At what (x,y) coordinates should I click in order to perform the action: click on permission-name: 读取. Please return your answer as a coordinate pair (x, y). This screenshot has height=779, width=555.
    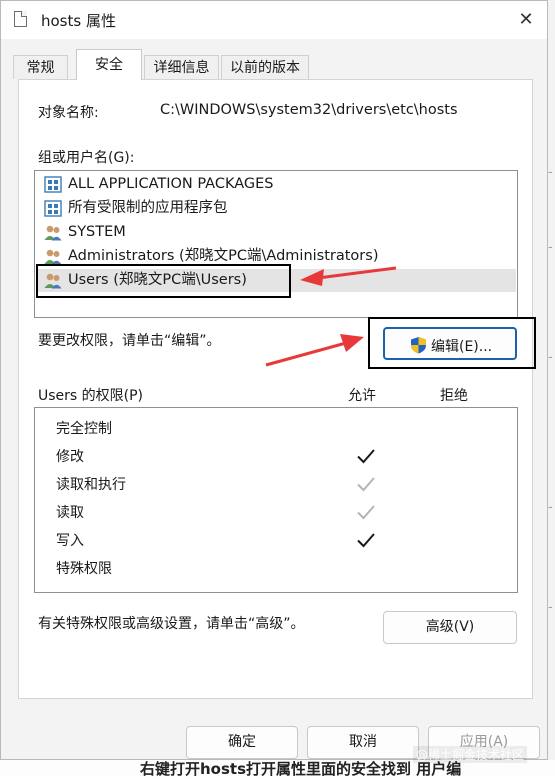
    Looking at the image, I should click on (70, 513).